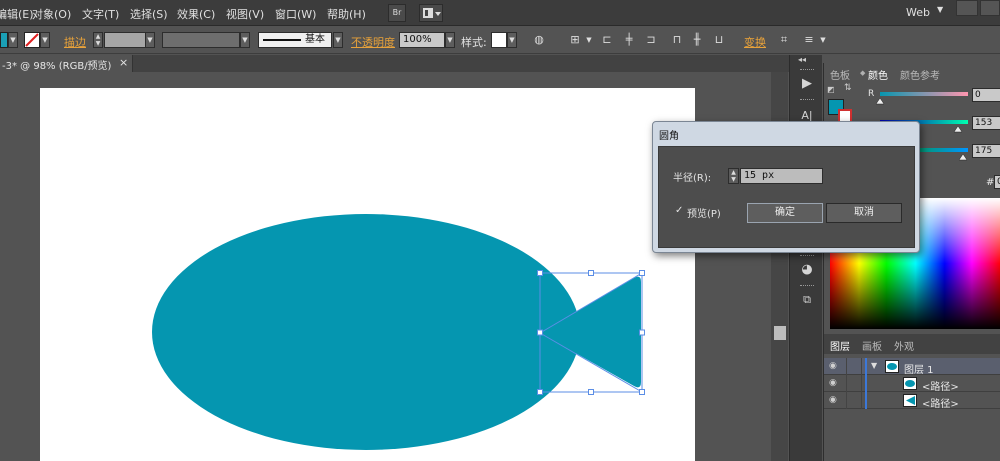 The width and height of the screenshot is (1000, 461). I want to click on layers-panel: 图层 画板 外观 ◉ ▼ 图层 1 ◉ <路径> ◉ <路径>, so click(911, 397).